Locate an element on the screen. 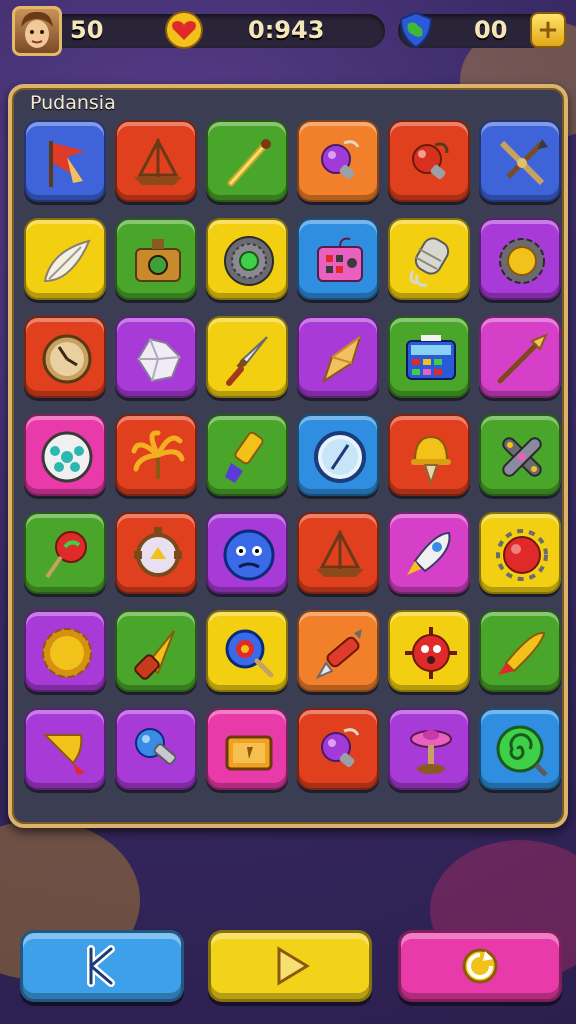 The width and height of the screenshot is (576, 1024). back-icon is located at coordinates (101, 966).